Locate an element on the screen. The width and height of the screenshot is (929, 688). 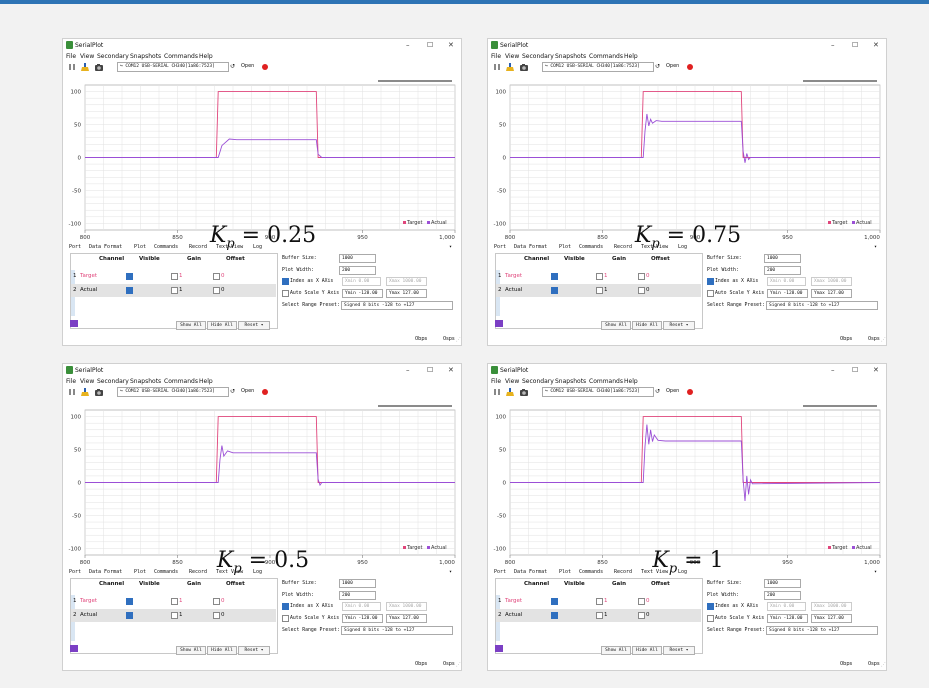
menu-help: Help is located at coordinates (206, 56).